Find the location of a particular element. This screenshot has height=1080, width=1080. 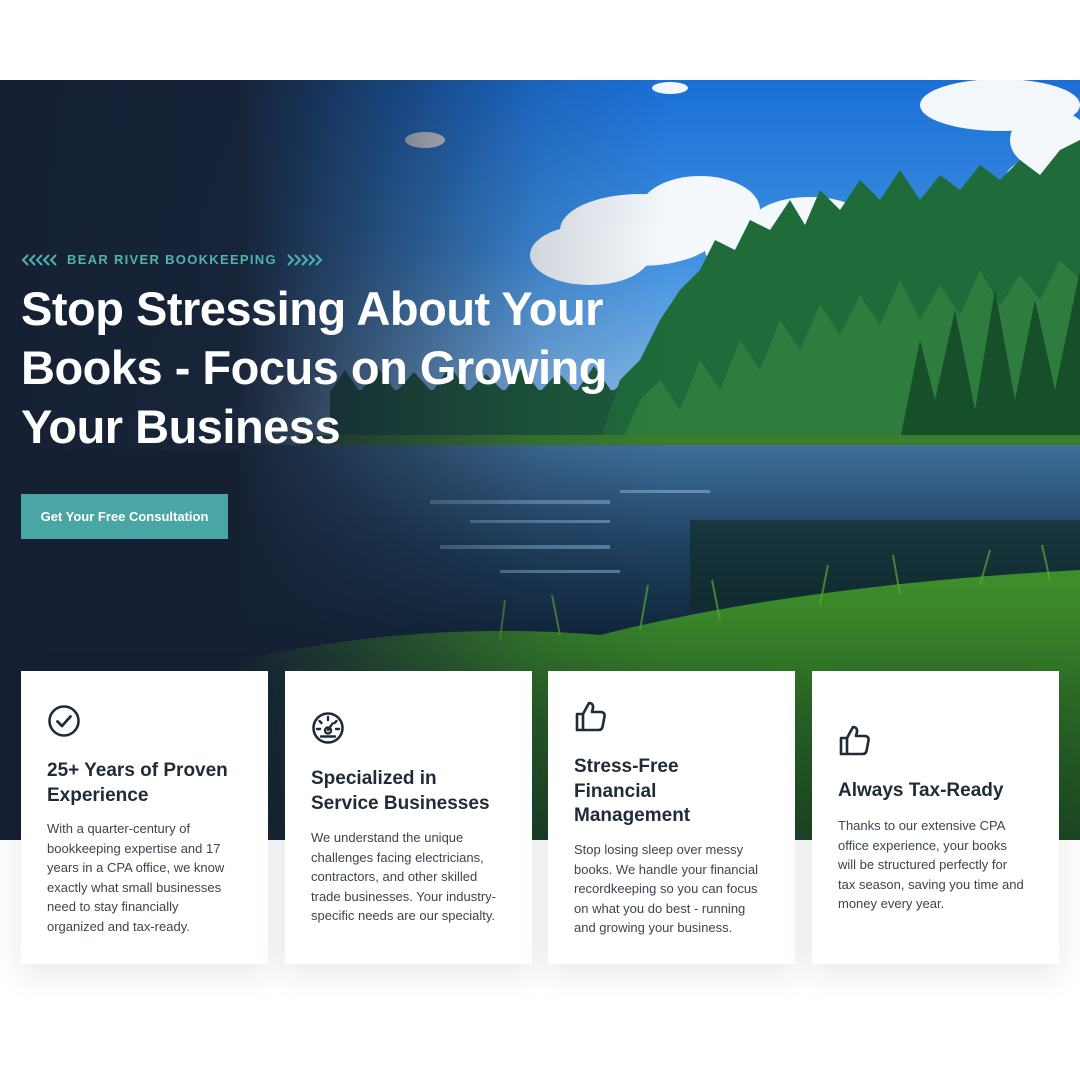

feature-title-line: Service Businesses is located at coordinates (400, 803).